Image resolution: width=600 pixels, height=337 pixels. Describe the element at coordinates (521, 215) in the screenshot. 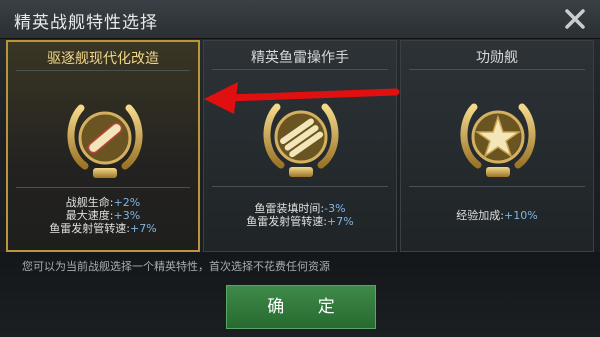

I see `stat-value: +10%` at that location.